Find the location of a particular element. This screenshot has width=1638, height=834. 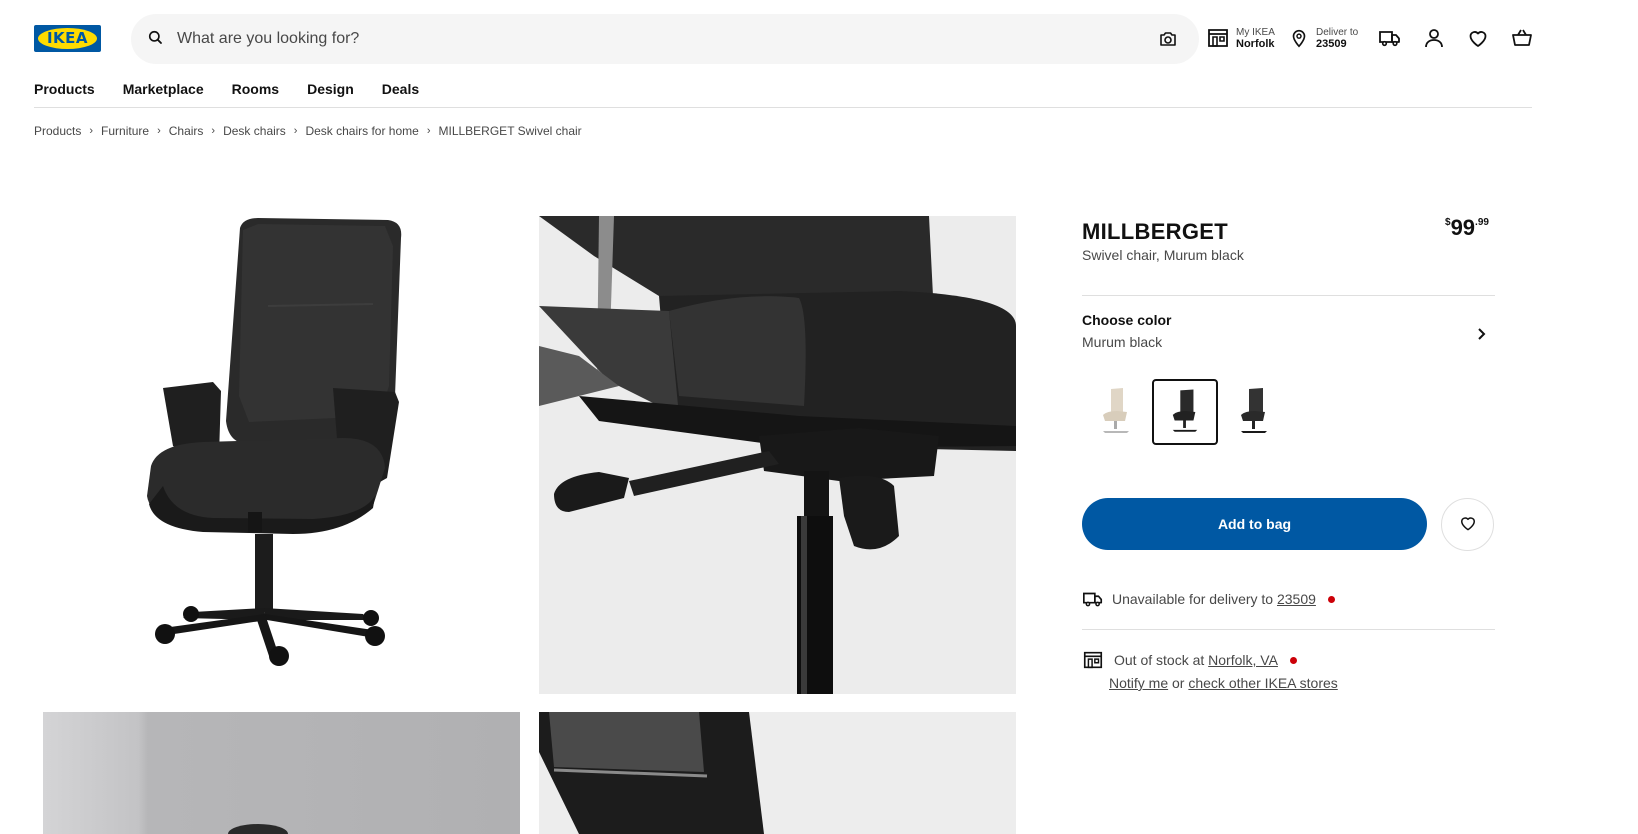

my-ikea-label: My IKEA is located at coordinates (1255, 32).